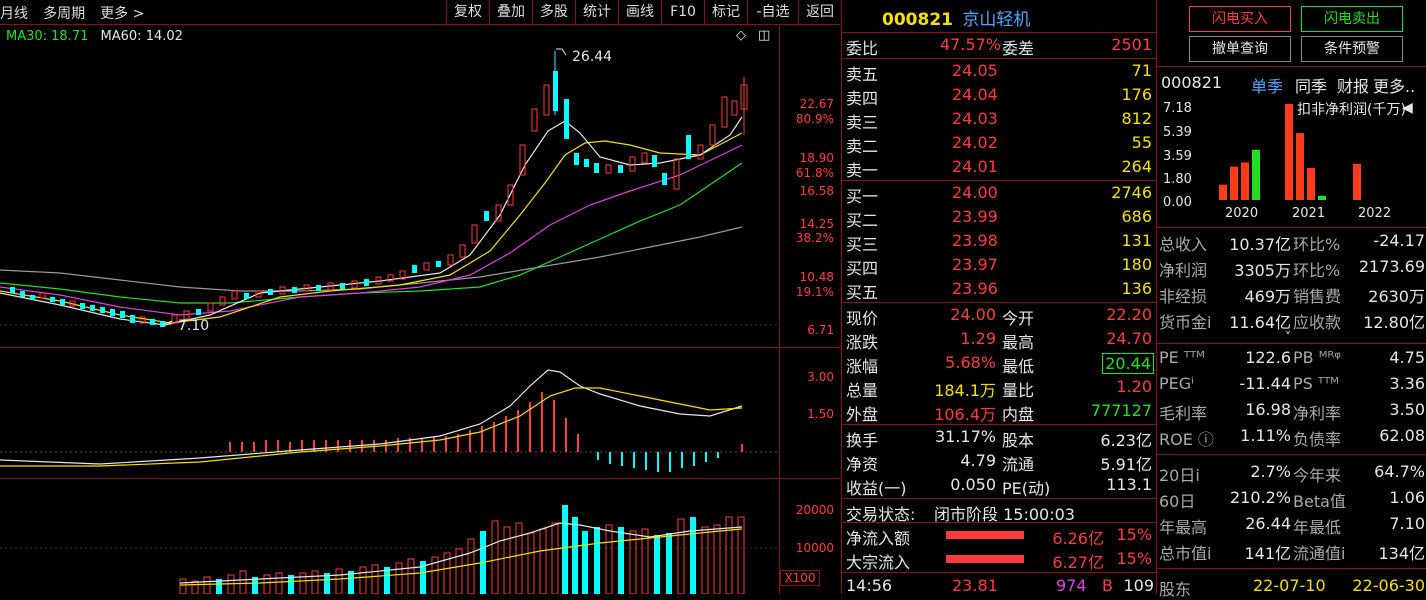  I want to click on macd-chart, so click(390, 413).